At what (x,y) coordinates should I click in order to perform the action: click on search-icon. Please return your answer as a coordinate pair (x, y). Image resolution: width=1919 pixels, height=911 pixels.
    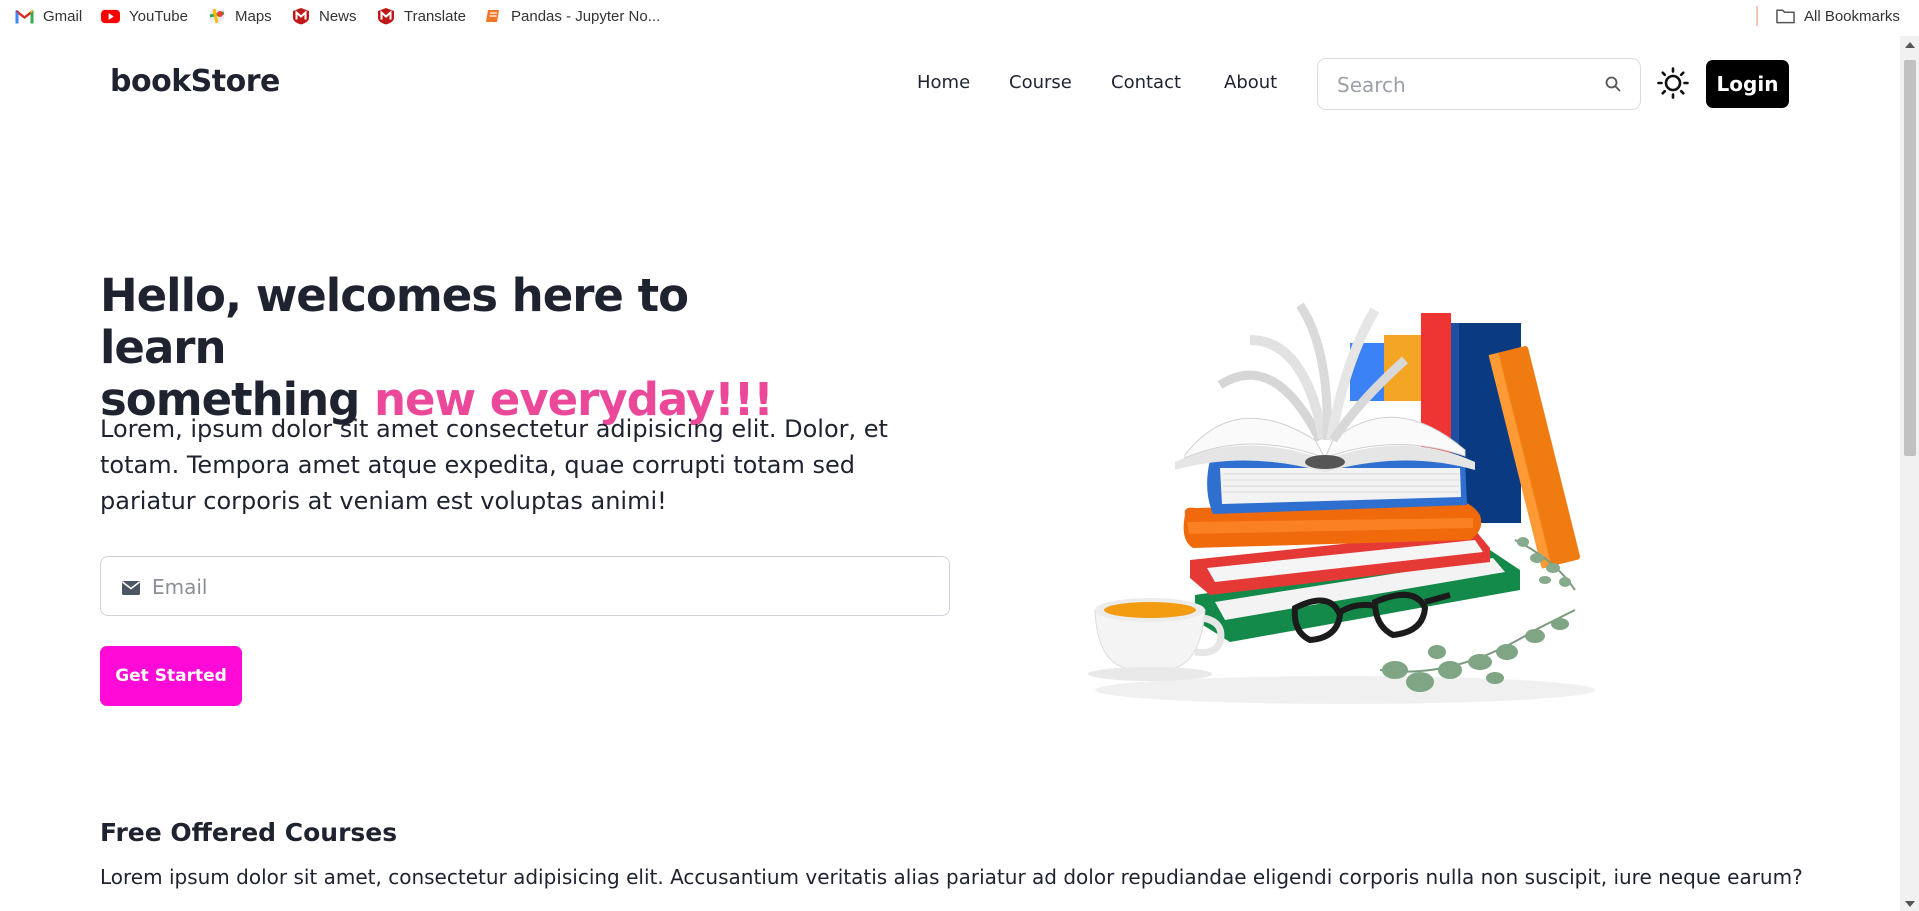
    Looking at the image, I should click on (1613, 86).